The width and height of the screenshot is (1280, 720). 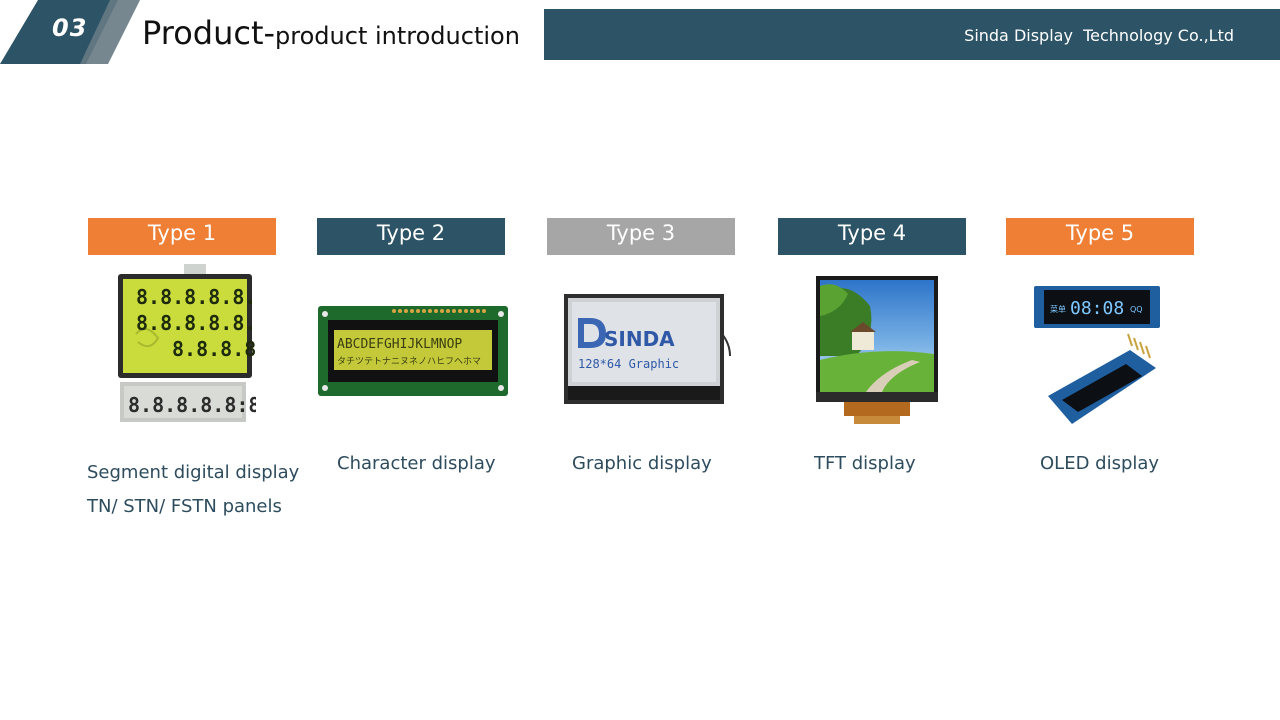 What do you see at coordinates (196, 323) in the screenshot?
I see `segment-row-2: 8.8.8.8.8.8` at bounding box center [196, 323].